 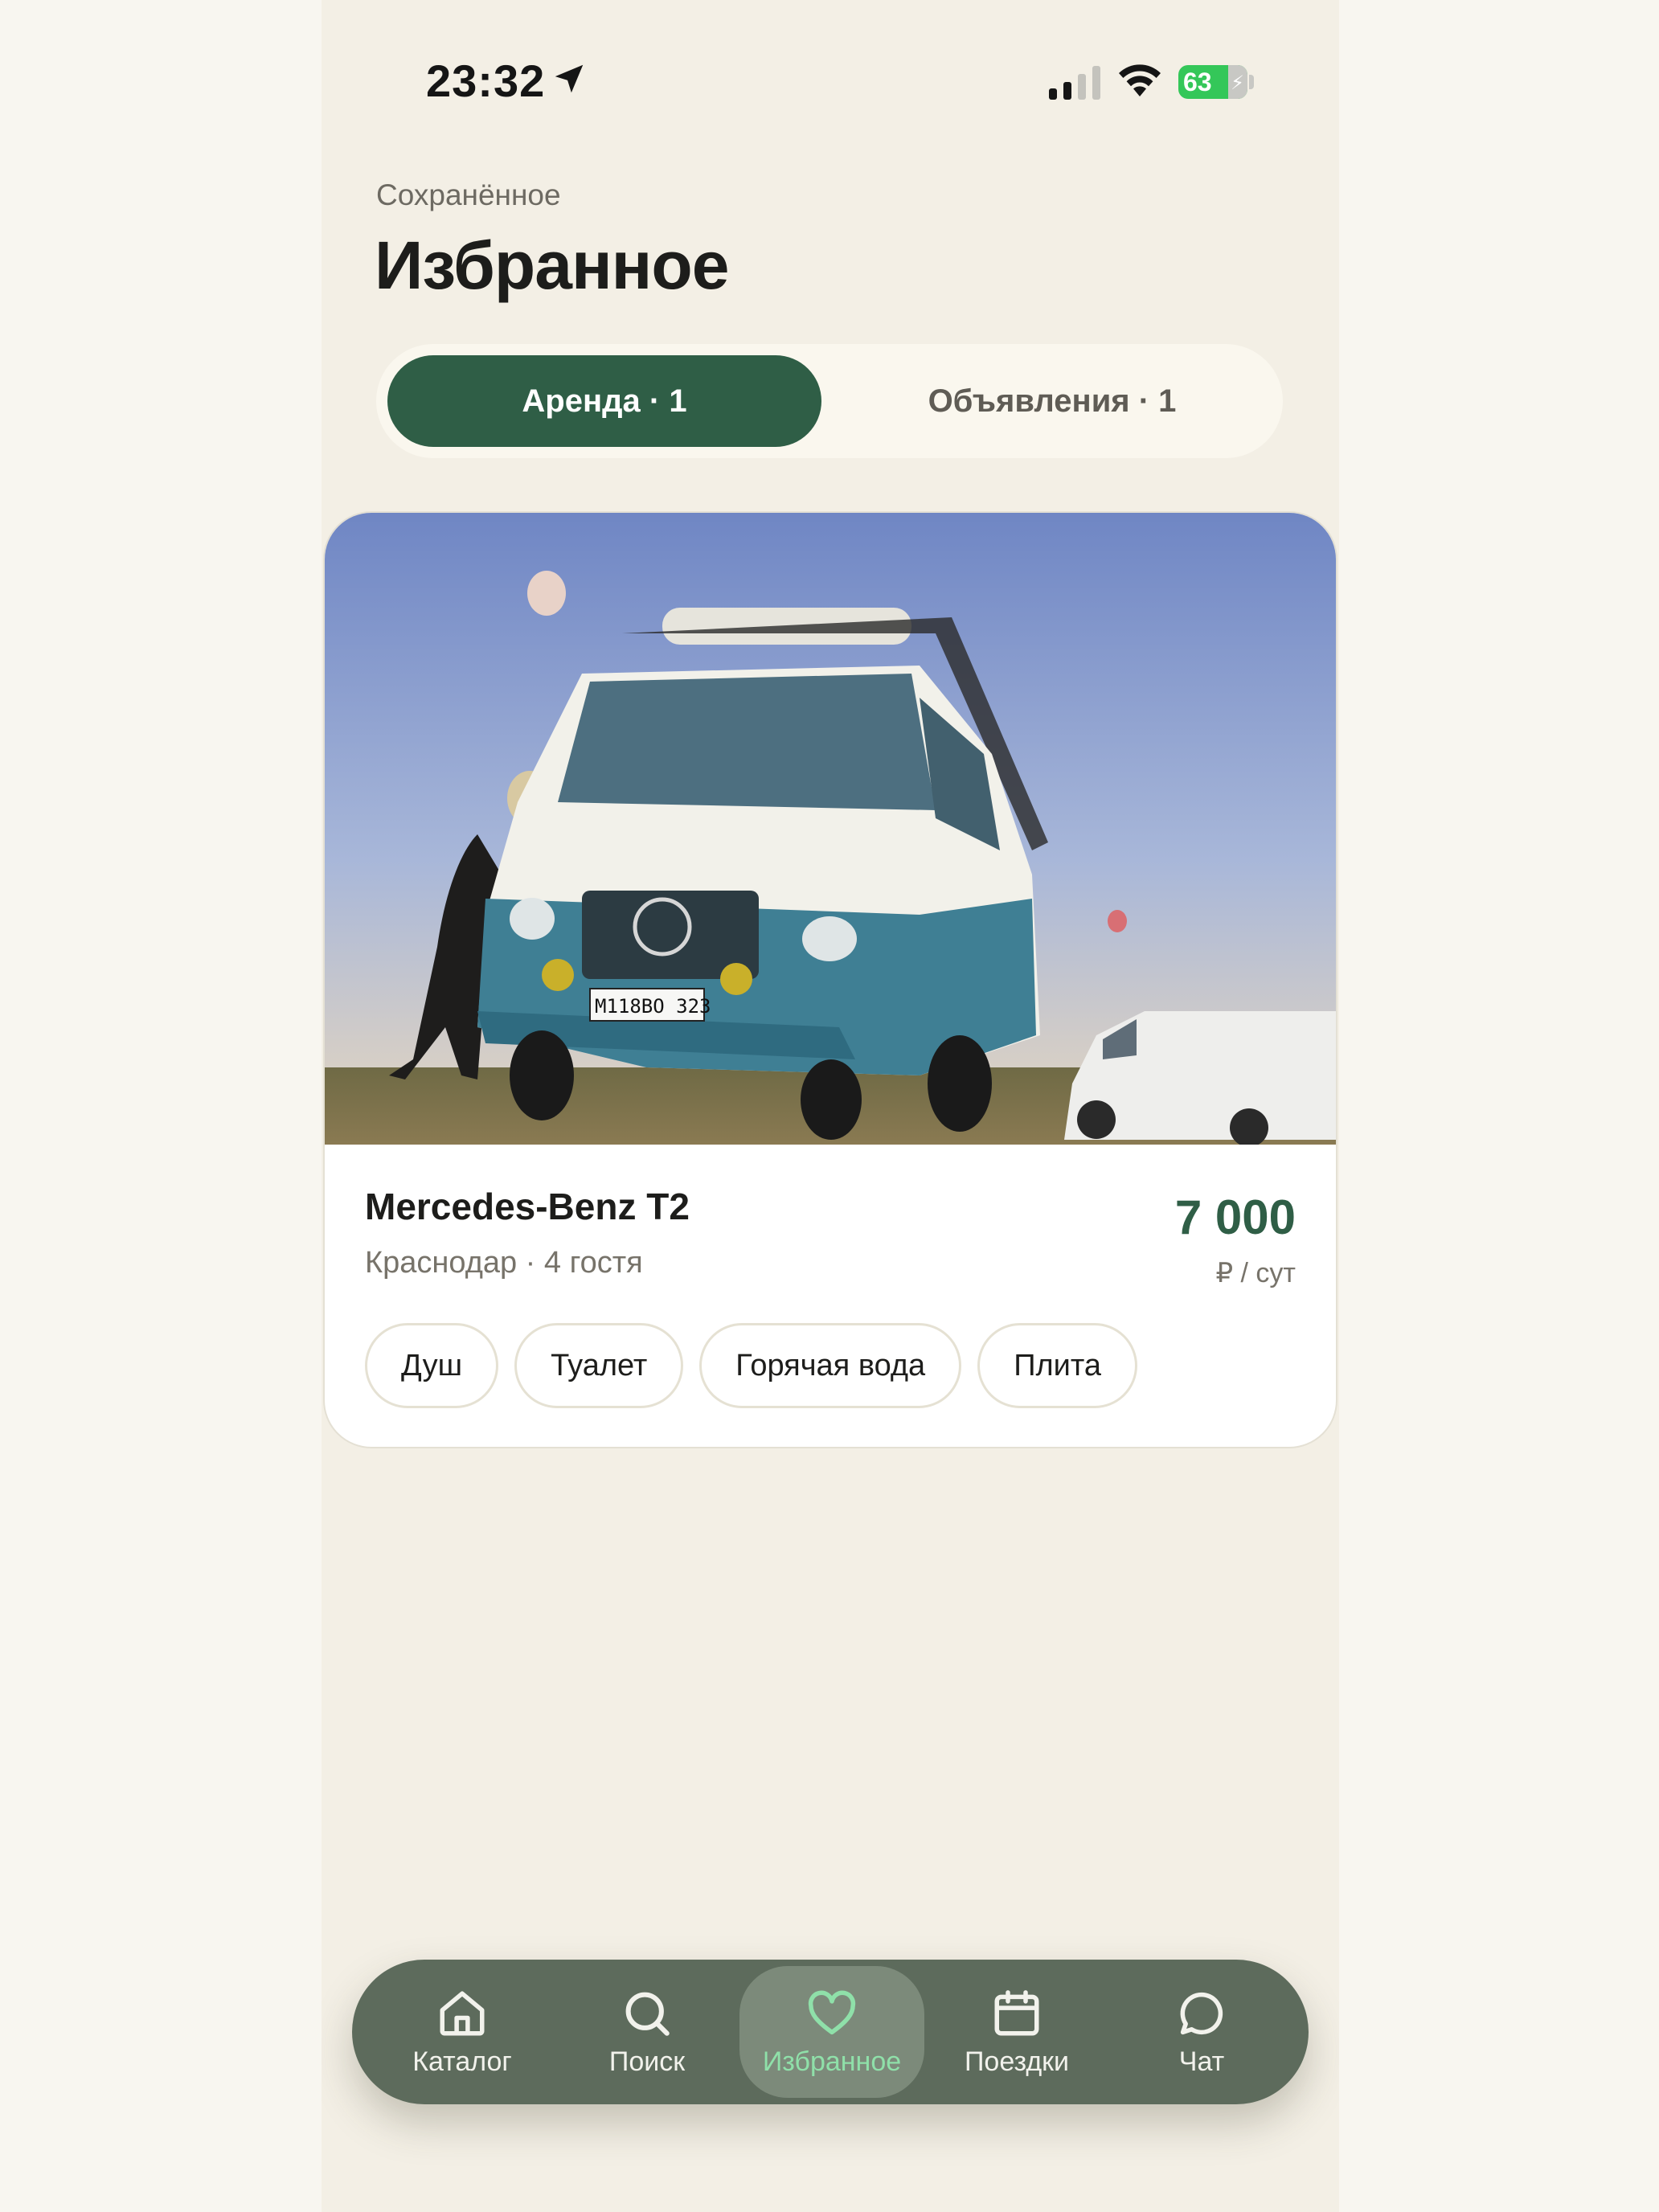 I want to click on home-icon, so click(x=463, y=2013).